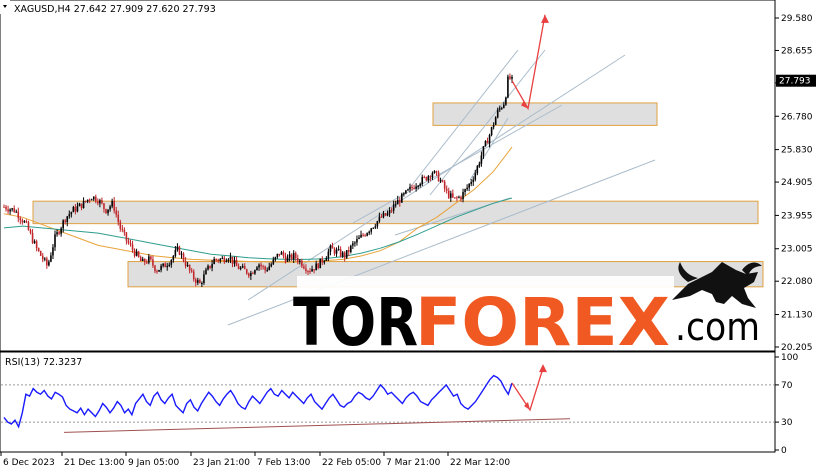 Image resolution: width=816 pixels, height=472 pixels. I want to click on time-axis-label: 6 Dec 2023, so click(29, 463).